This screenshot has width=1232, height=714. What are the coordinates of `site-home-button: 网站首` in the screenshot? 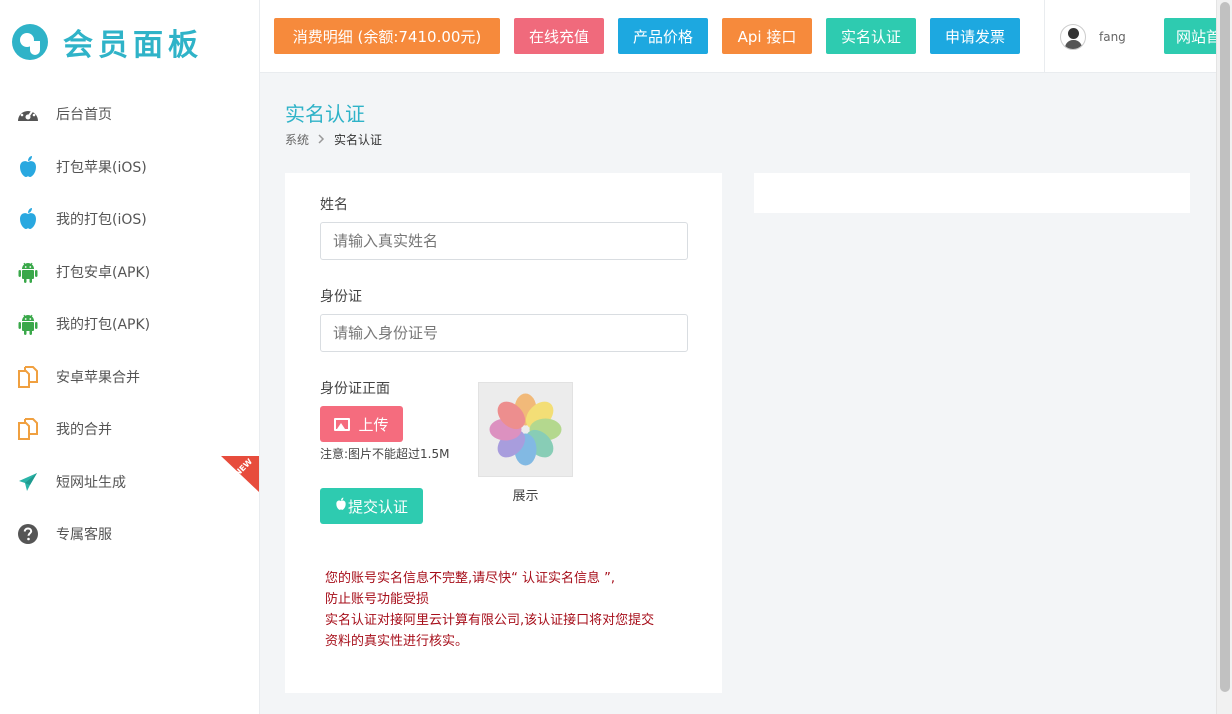 It's located at (1190, 36).